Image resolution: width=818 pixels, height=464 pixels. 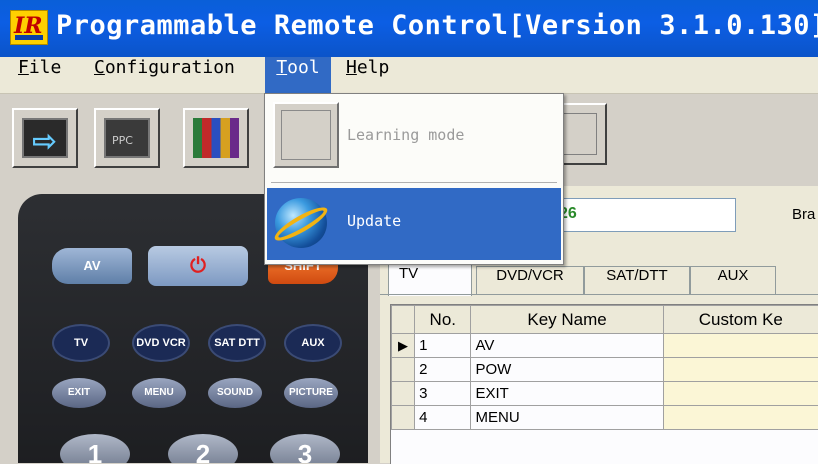 What do you see at coordinates (306, 135) in the screenshot?
I see `learning-mode-icon` at bounding box center [306, 135].